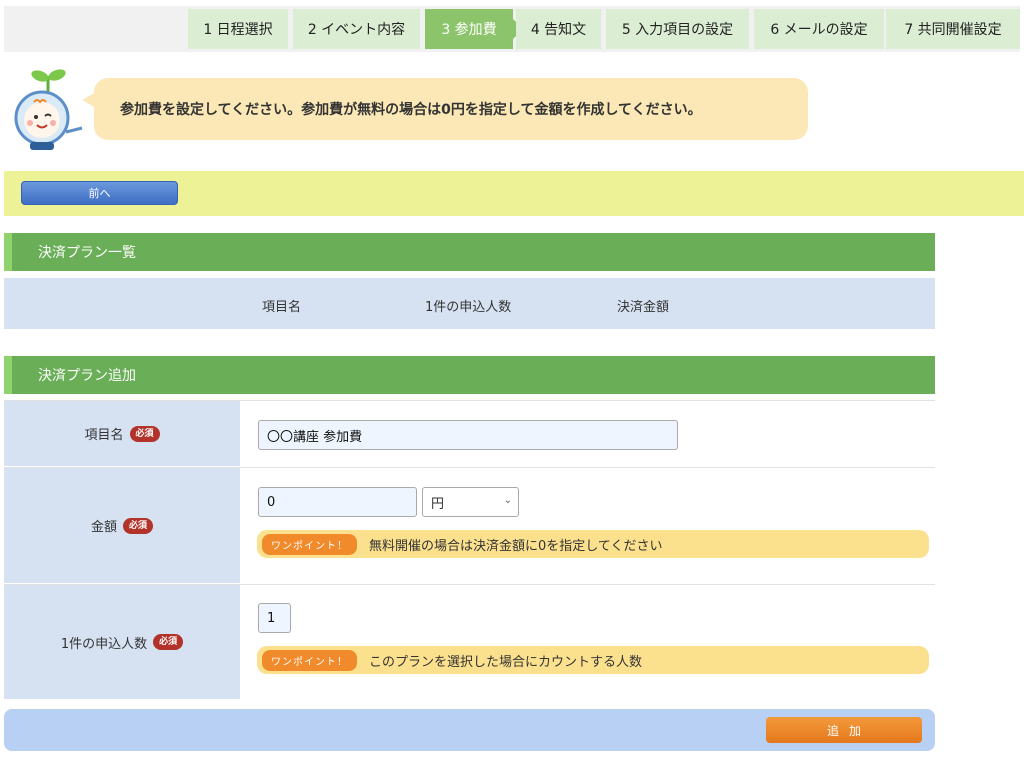  Describe the element at coordinates (356, 29) in the screenshot. I see `step-tab-2: 2 イベント内容` at that location.